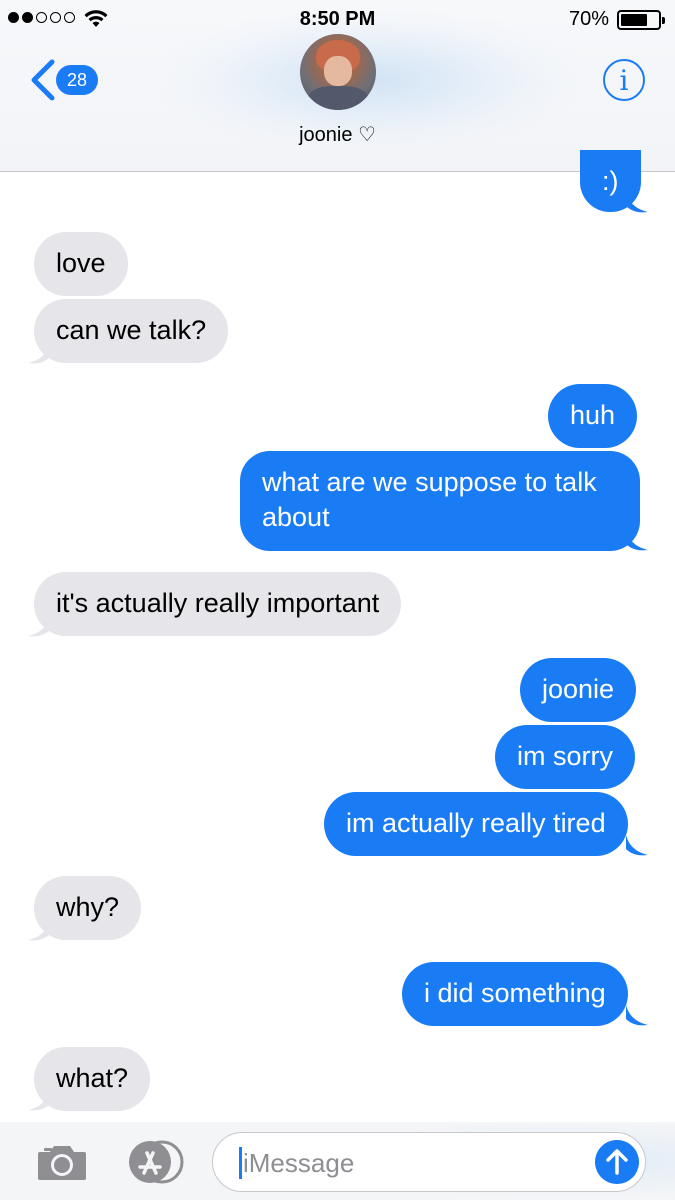 The width and height of the screenshot is (675, 1200). I want to click on message-bubble-incoming: what?, so click(92, 1079).